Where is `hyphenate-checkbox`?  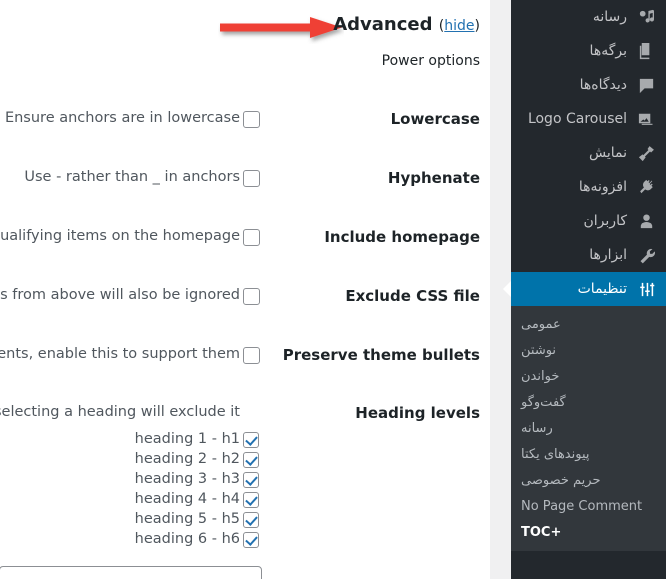
hyphenate-checkbox is located at coordinates (251, 178).